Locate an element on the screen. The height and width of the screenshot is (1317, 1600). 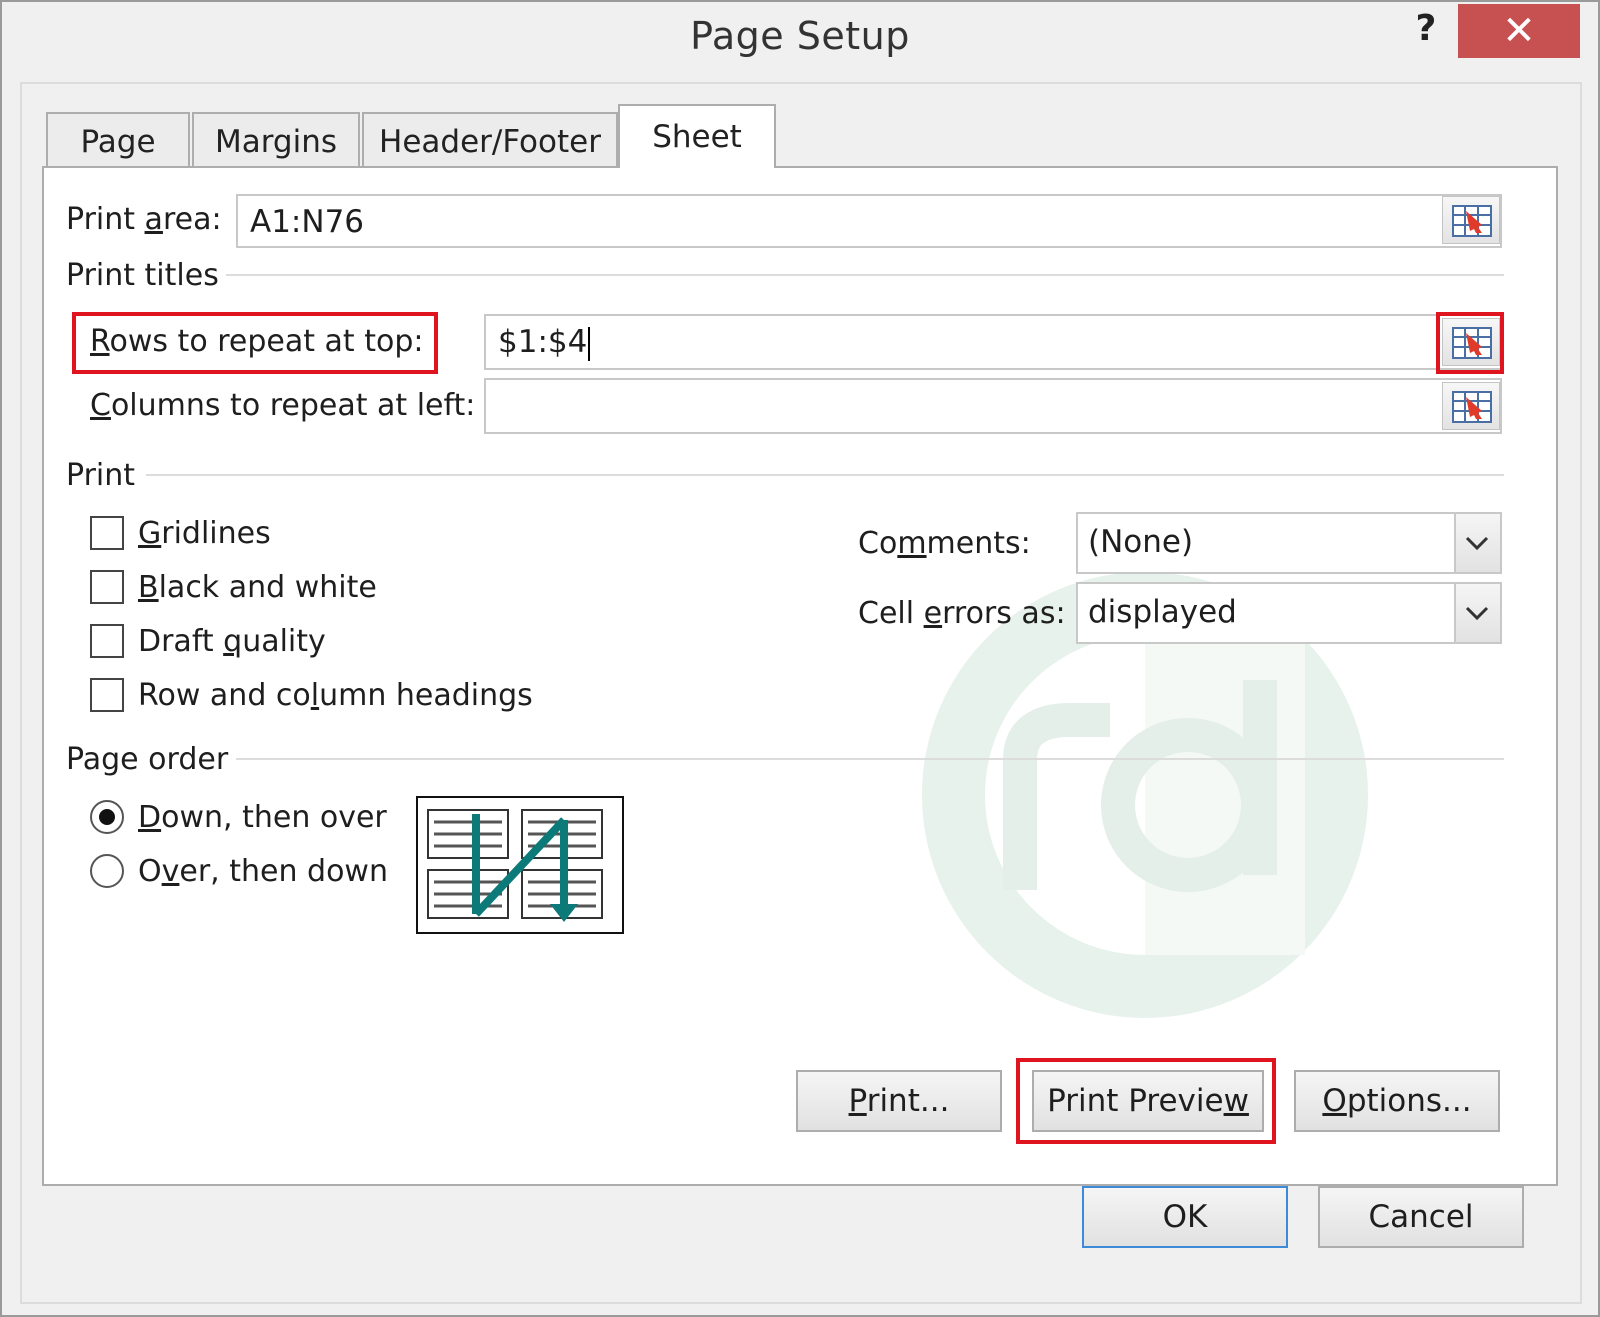
draft-quality-label: Draft quality is located at coordinates (232, 641).